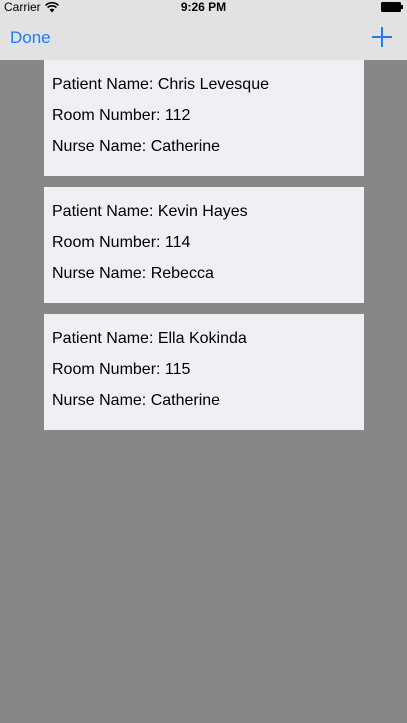  What do you see at coordinates (133, 273) in the screenshot?
I see `nurse-name-label: Nurse Name: Rebecca` at bounding box center [133, 273].